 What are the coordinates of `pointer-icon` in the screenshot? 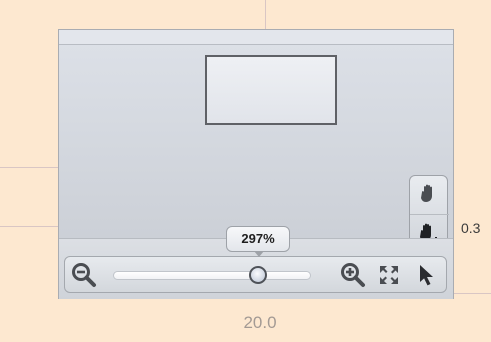 It's located at (426, 275).